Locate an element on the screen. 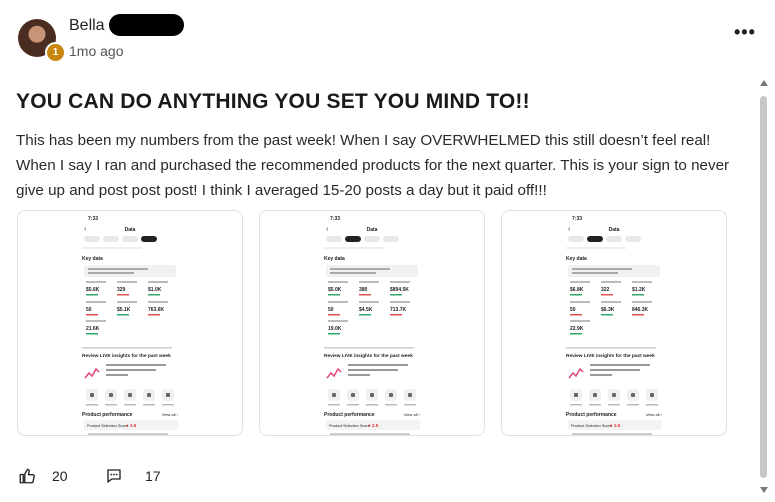 Image resolution: width=775 pixels, height=502 pixels. stat-value: 846.3K is located at coordinates (640, 310).